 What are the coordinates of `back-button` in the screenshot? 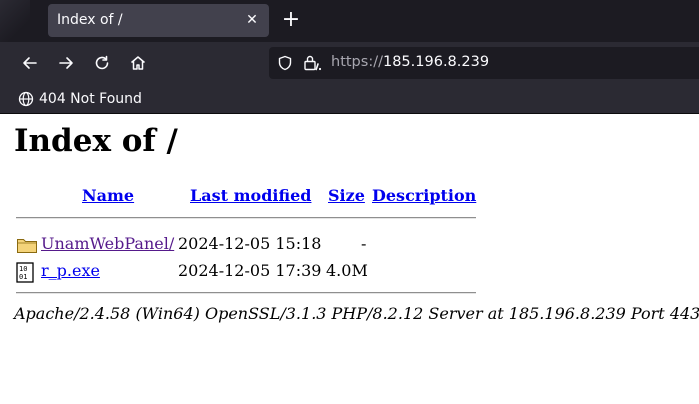 It's located at (30, 63).